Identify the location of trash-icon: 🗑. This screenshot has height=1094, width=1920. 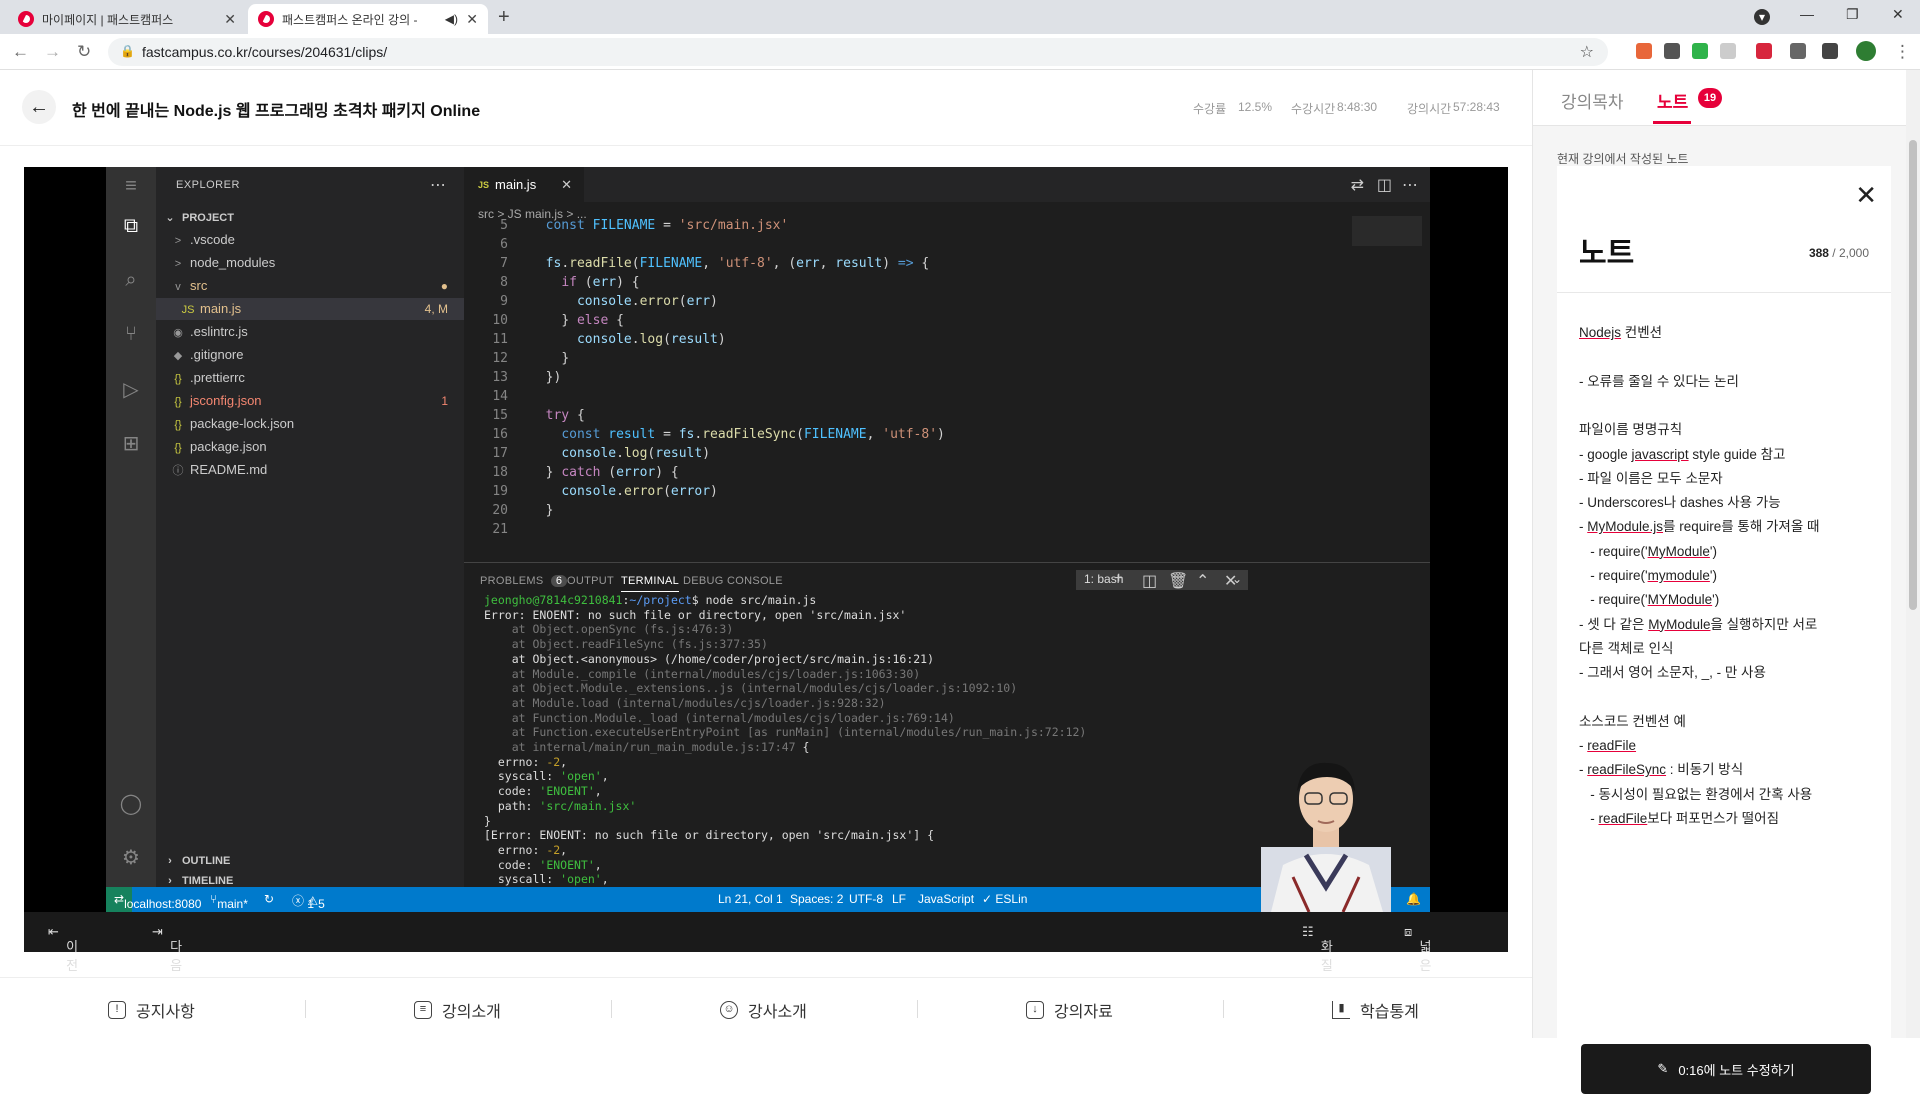
(1178, 581).